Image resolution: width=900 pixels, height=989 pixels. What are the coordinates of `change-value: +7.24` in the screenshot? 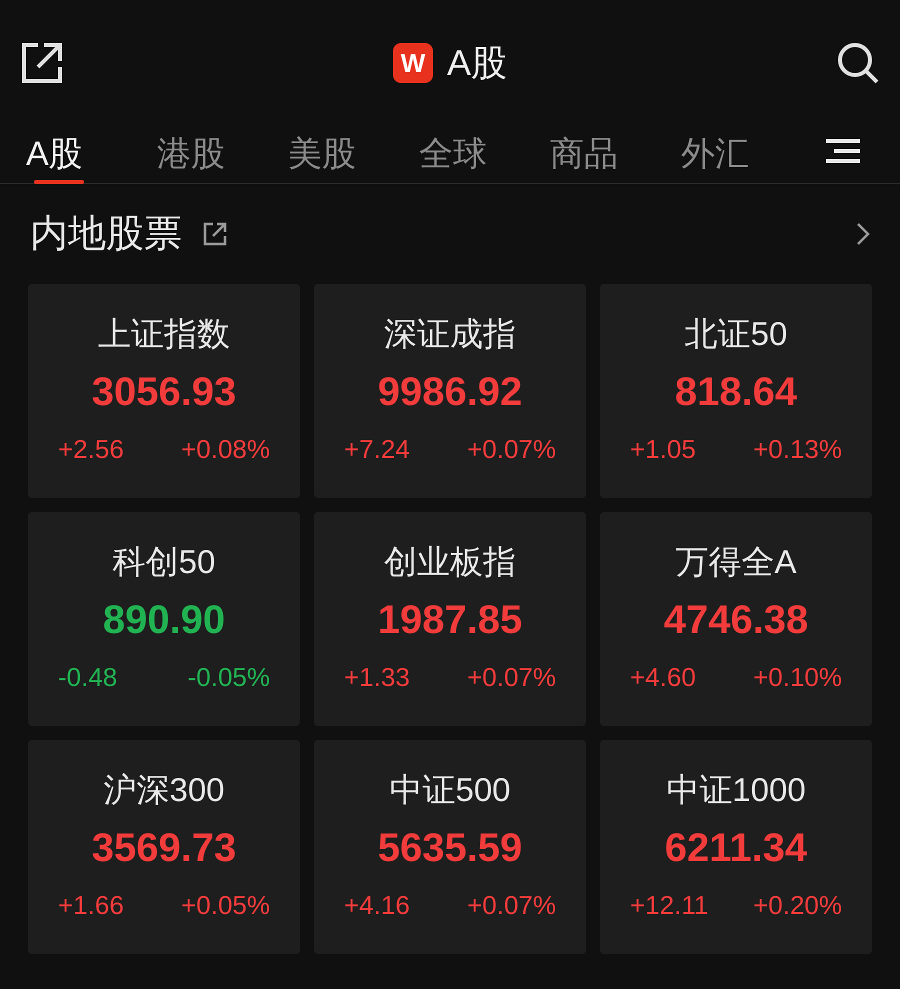 It's located at (377, 449).